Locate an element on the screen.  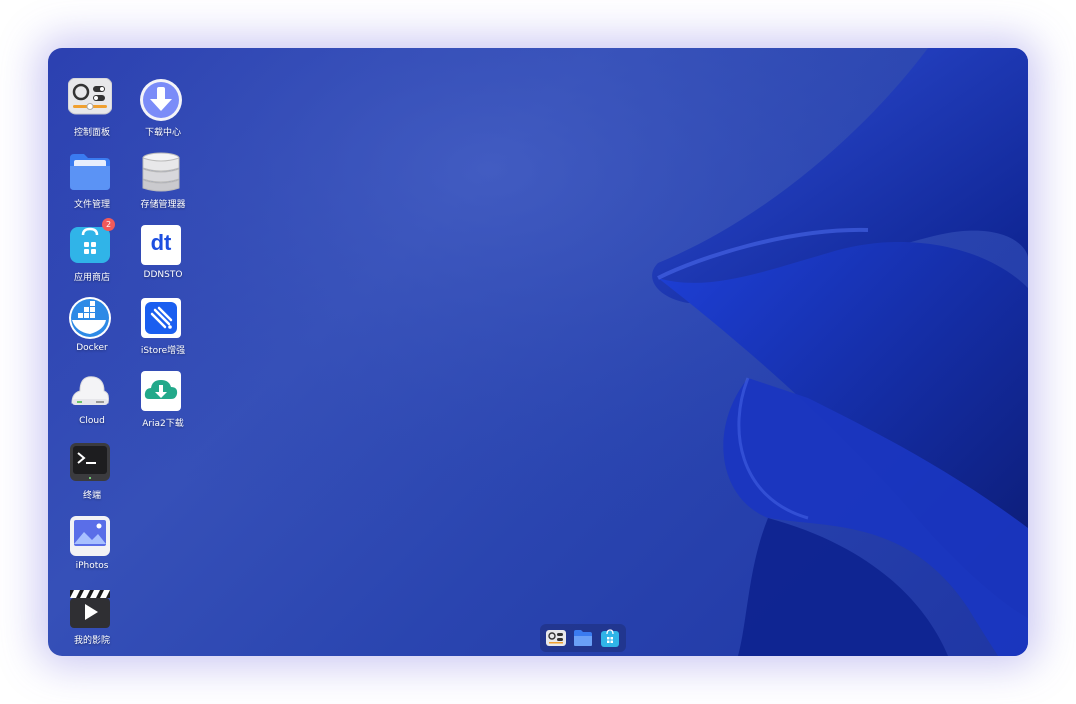
desktop-icon-file-manager: 文件管理 is located at coordinates (88, 185).